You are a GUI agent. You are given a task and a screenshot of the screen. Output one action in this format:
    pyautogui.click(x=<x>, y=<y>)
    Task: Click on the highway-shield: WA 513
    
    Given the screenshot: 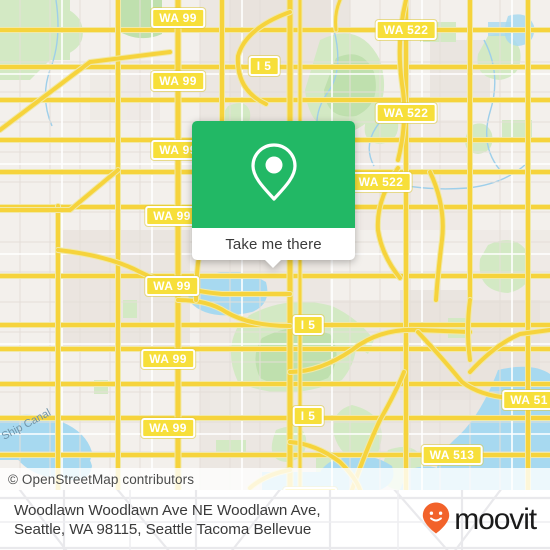 What is the action you would take?
    pyautogui.click(x=452, y=455)
    